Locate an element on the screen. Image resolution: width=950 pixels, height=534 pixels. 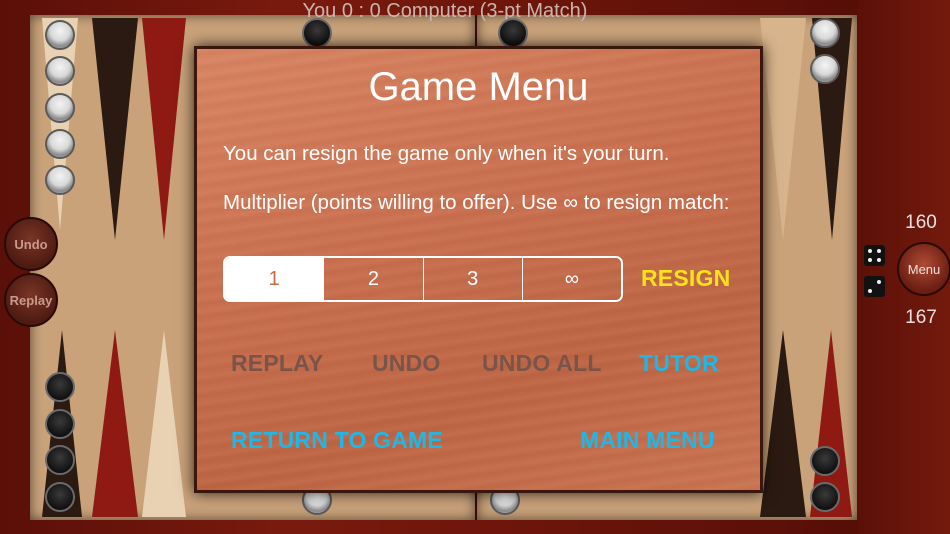
replay-action: REPLAY is located at coordinates (277, 363).